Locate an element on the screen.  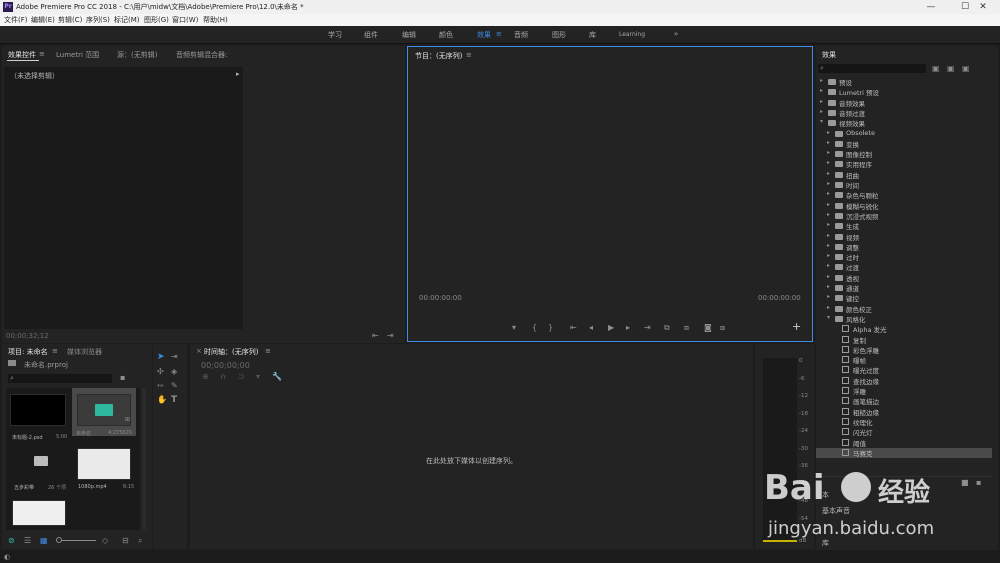
workspaces-more-button: » is located at coordinates (676, 34).